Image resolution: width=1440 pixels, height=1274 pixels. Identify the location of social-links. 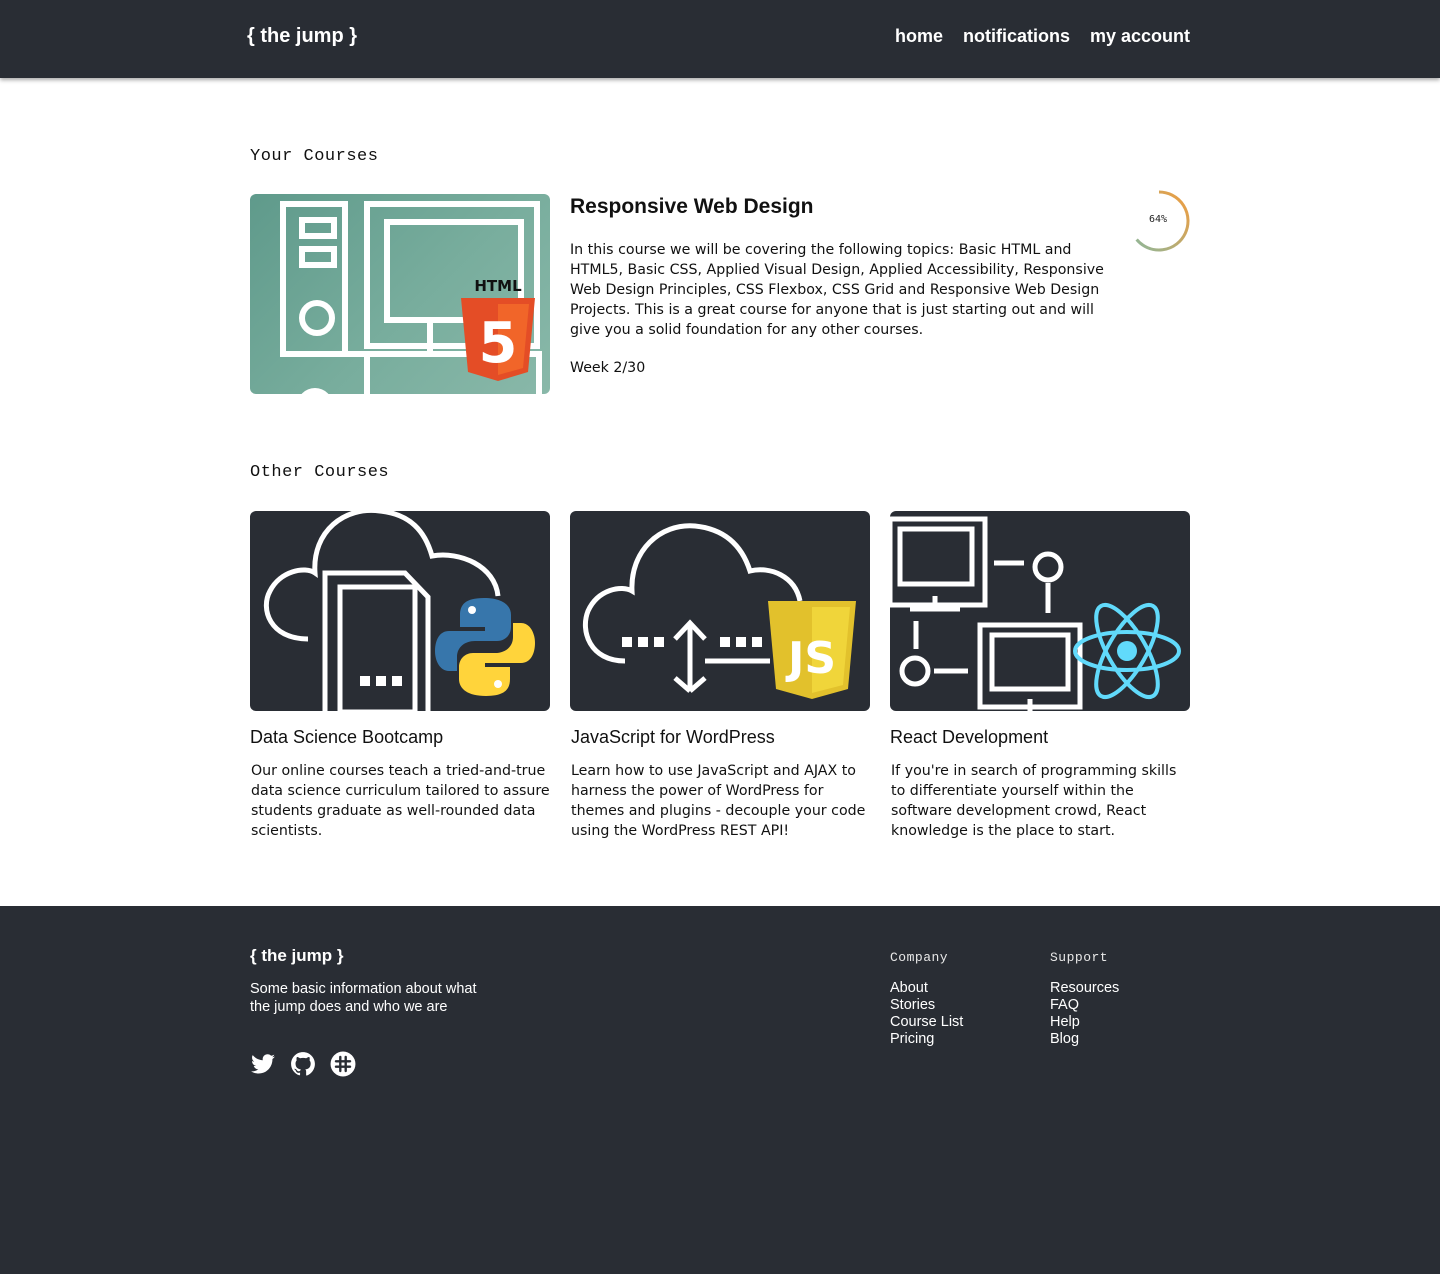
(303, 1064).